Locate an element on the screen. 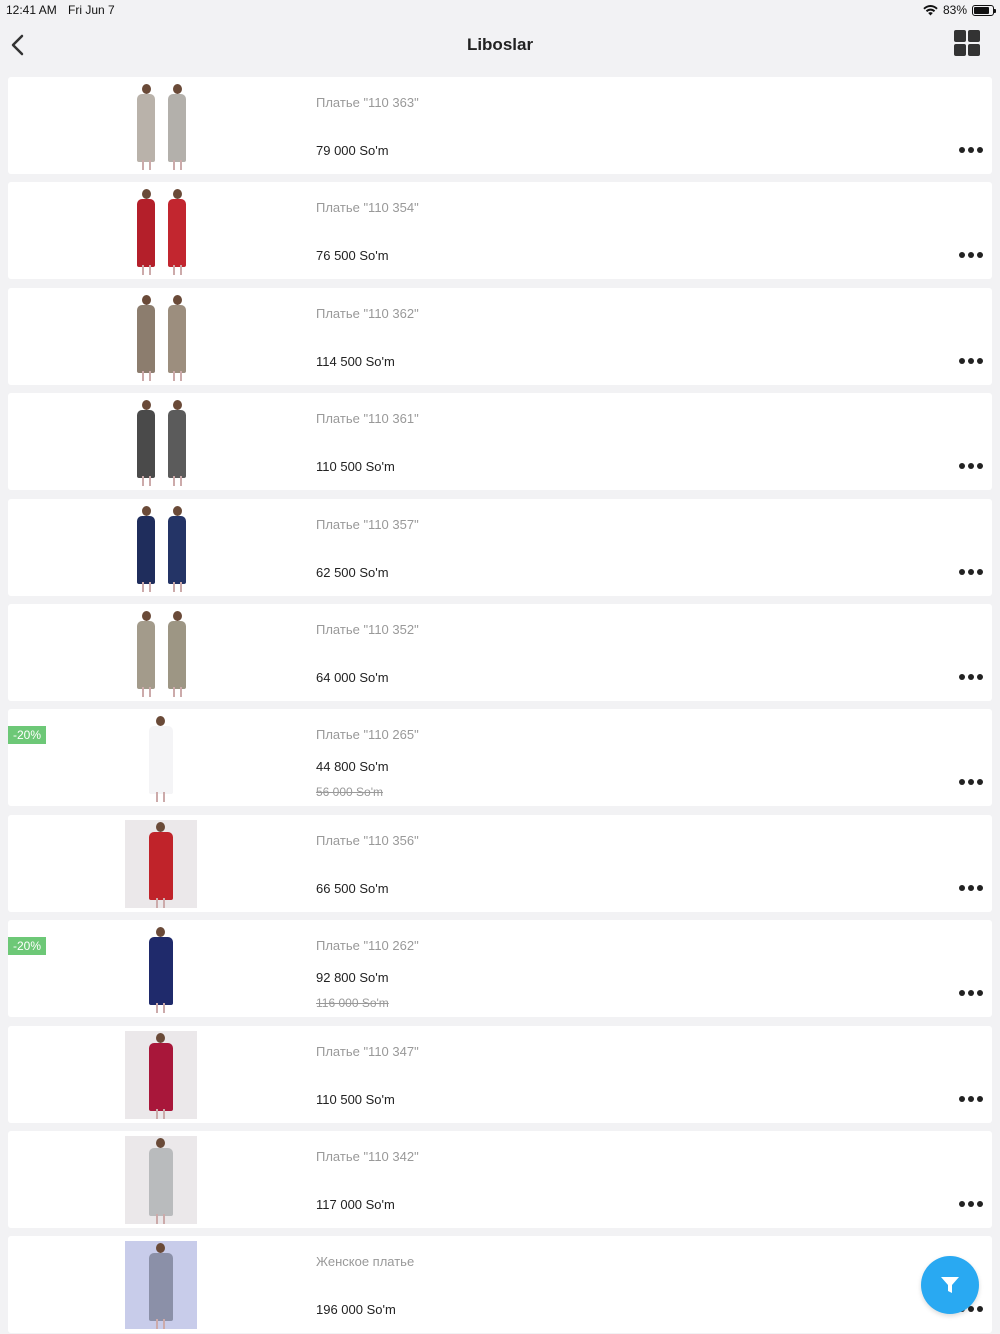  product-name: Платье "110 262" is located at coordinates (367, 946).